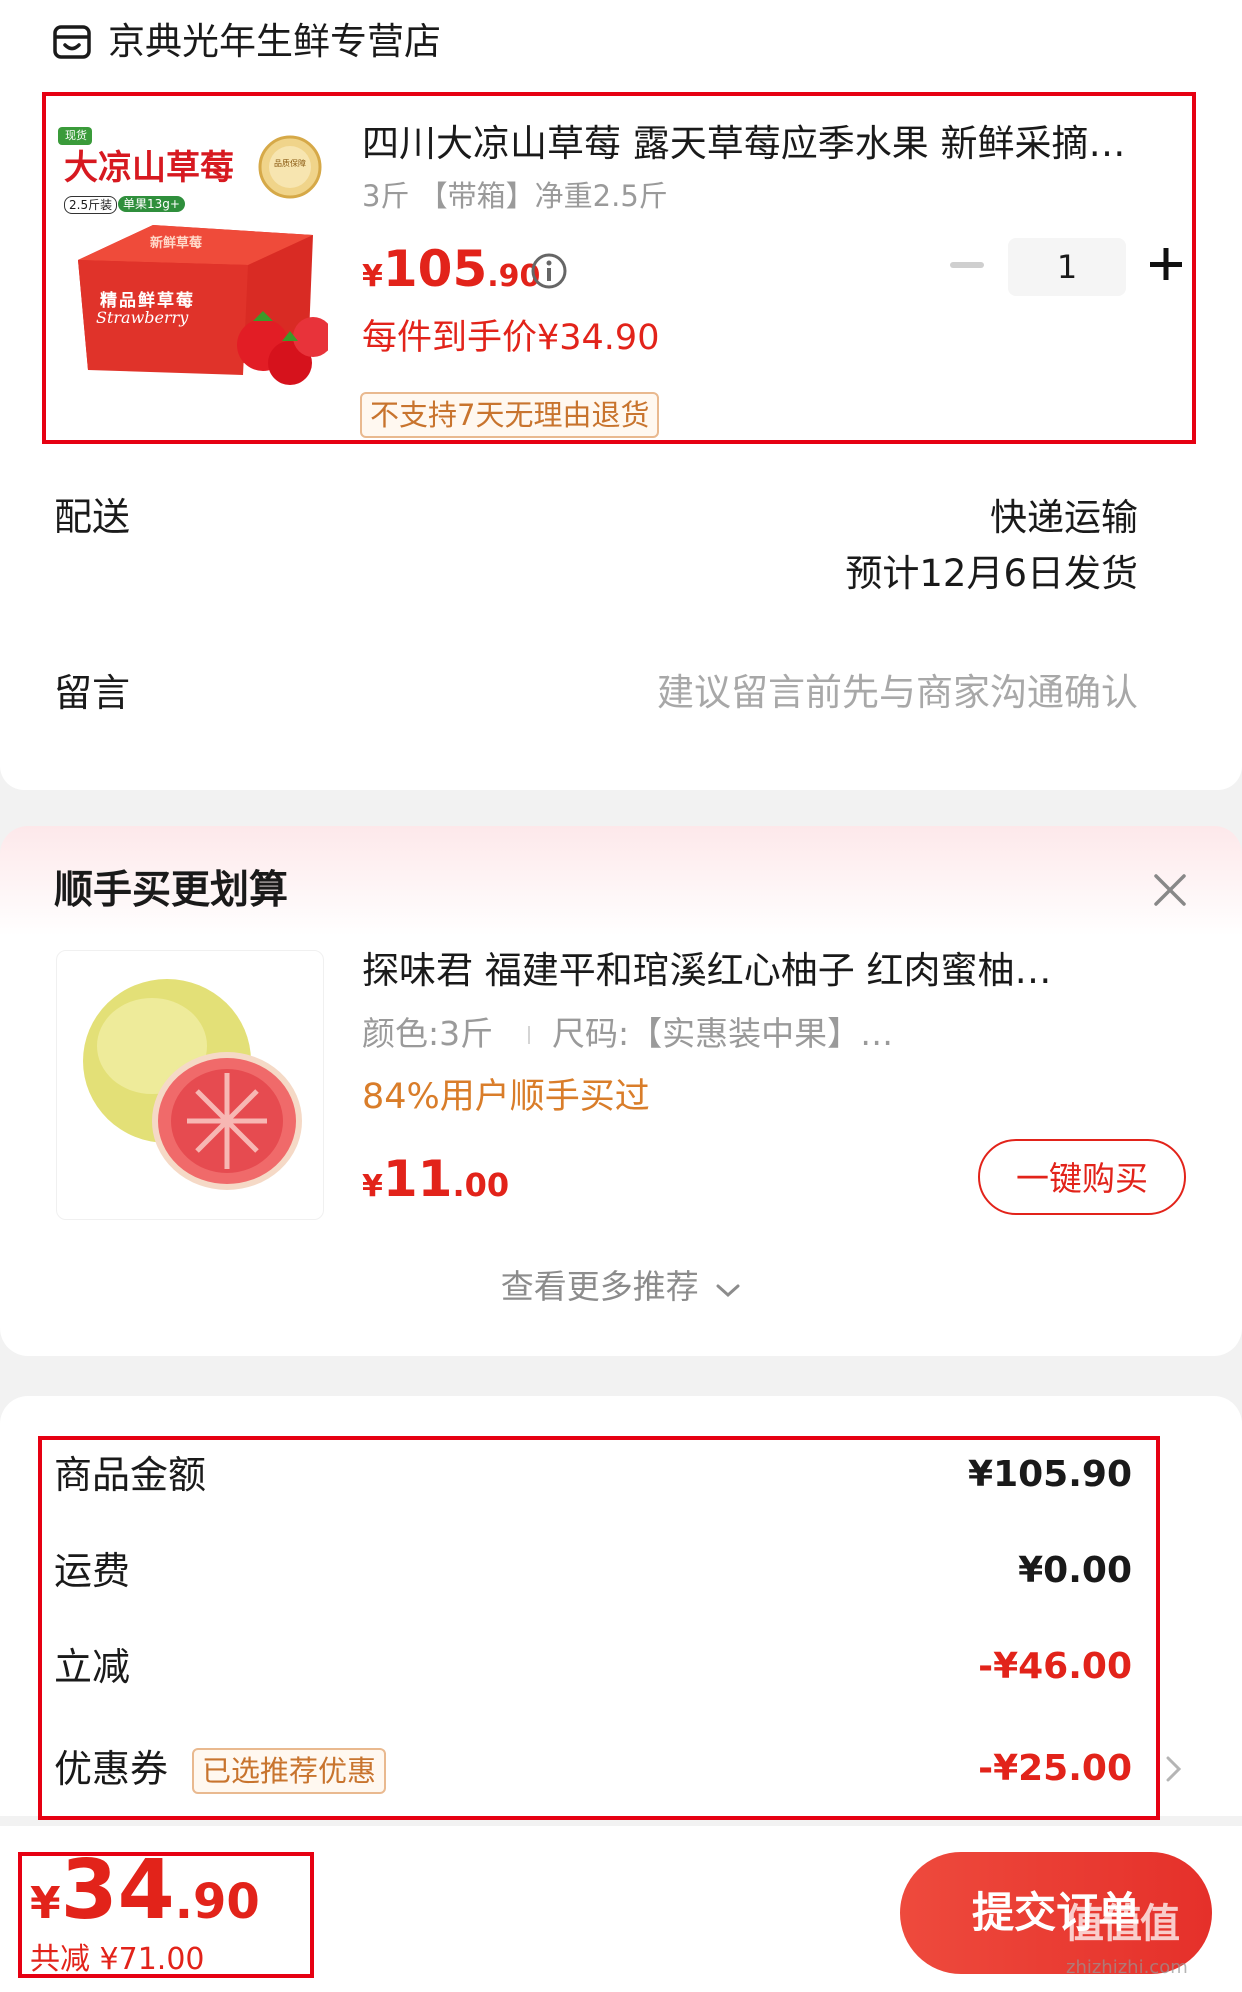 This screenshot has width=1242, height=1992. What do you see at coordinates (728, 1289) in the screenshot?
I see `chevron-down-icon` at bounding box center [728, 1289].